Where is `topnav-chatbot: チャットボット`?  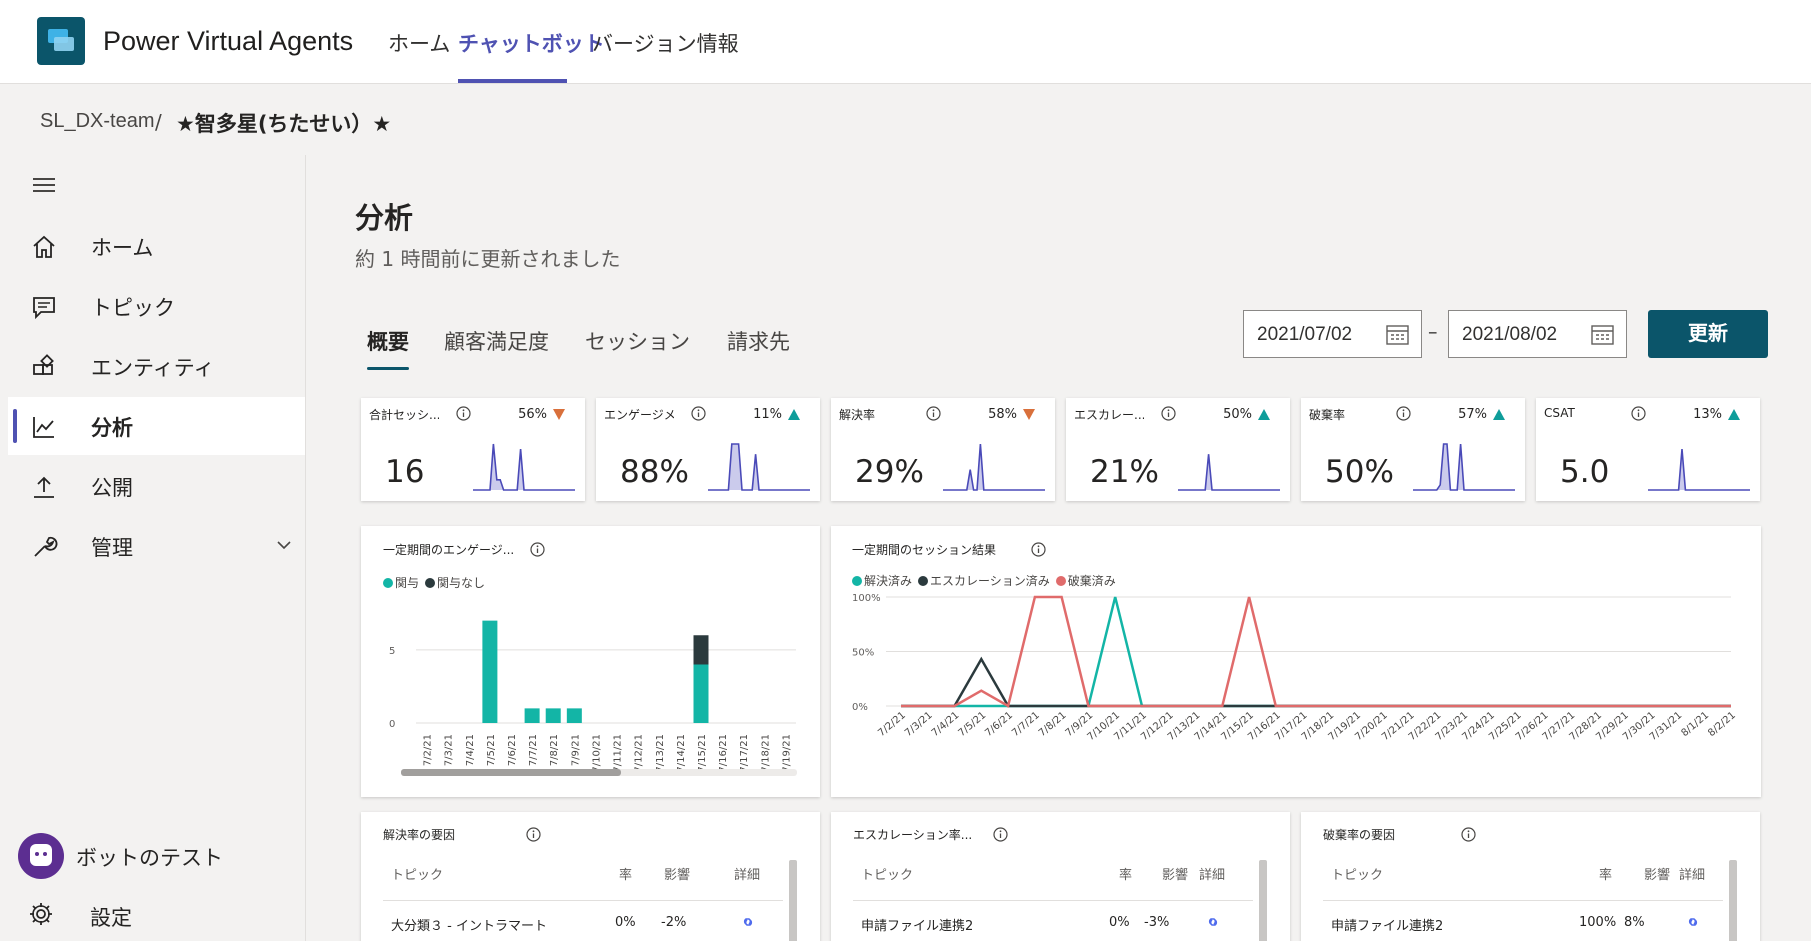
topnav-chatbot: チャットボット is located at coordinates (531, 43).